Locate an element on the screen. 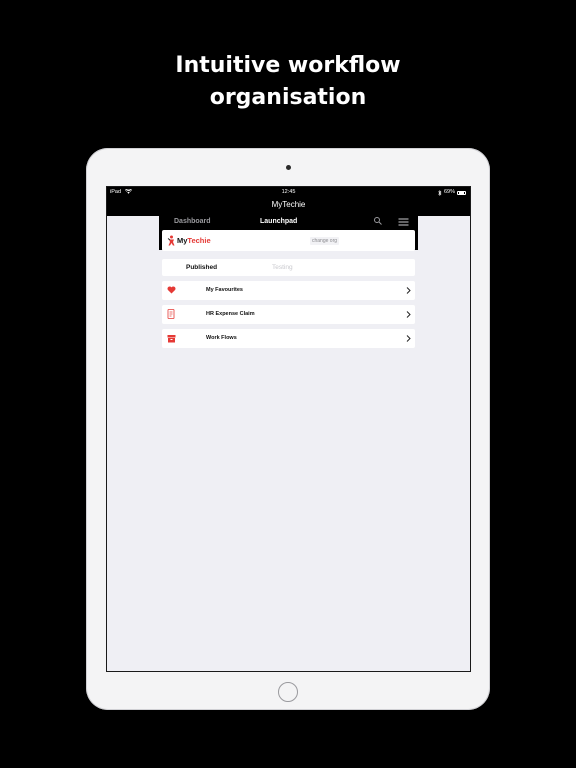 The width and height of the screenshot is (576, 768). menu-icon is located at coordinates (403, 222).